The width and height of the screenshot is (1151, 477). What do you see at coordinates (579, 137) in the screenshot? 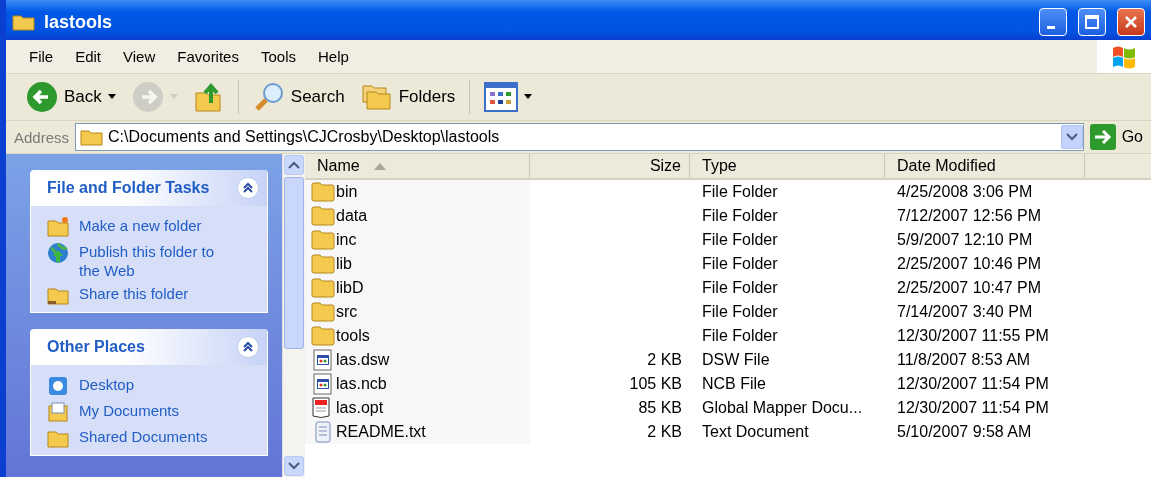
I see `address-field: C:\Documents and Settings\CJCrosby\Desktop\lastools` at bounding box center [579, 137].